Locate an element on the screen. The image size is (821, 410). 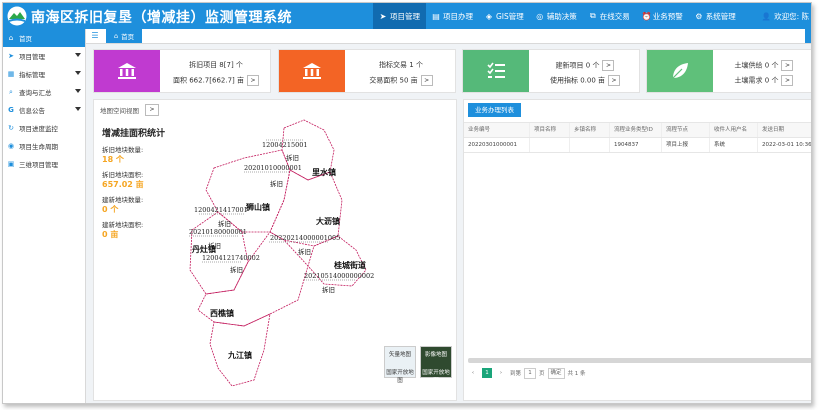
home-icon: ⌂ is located at coordinates (11, 38).